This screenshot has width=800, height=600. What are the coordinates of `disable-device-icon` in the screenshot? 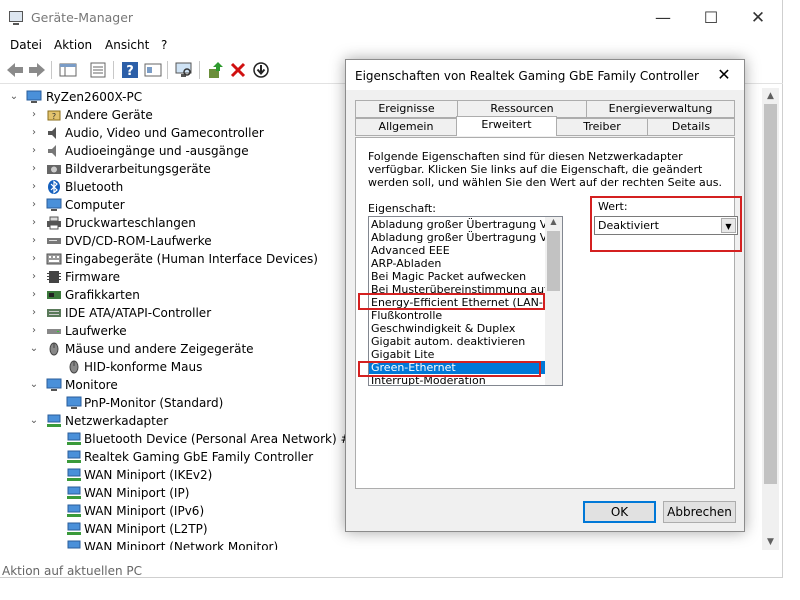 It's located at (261, 70).